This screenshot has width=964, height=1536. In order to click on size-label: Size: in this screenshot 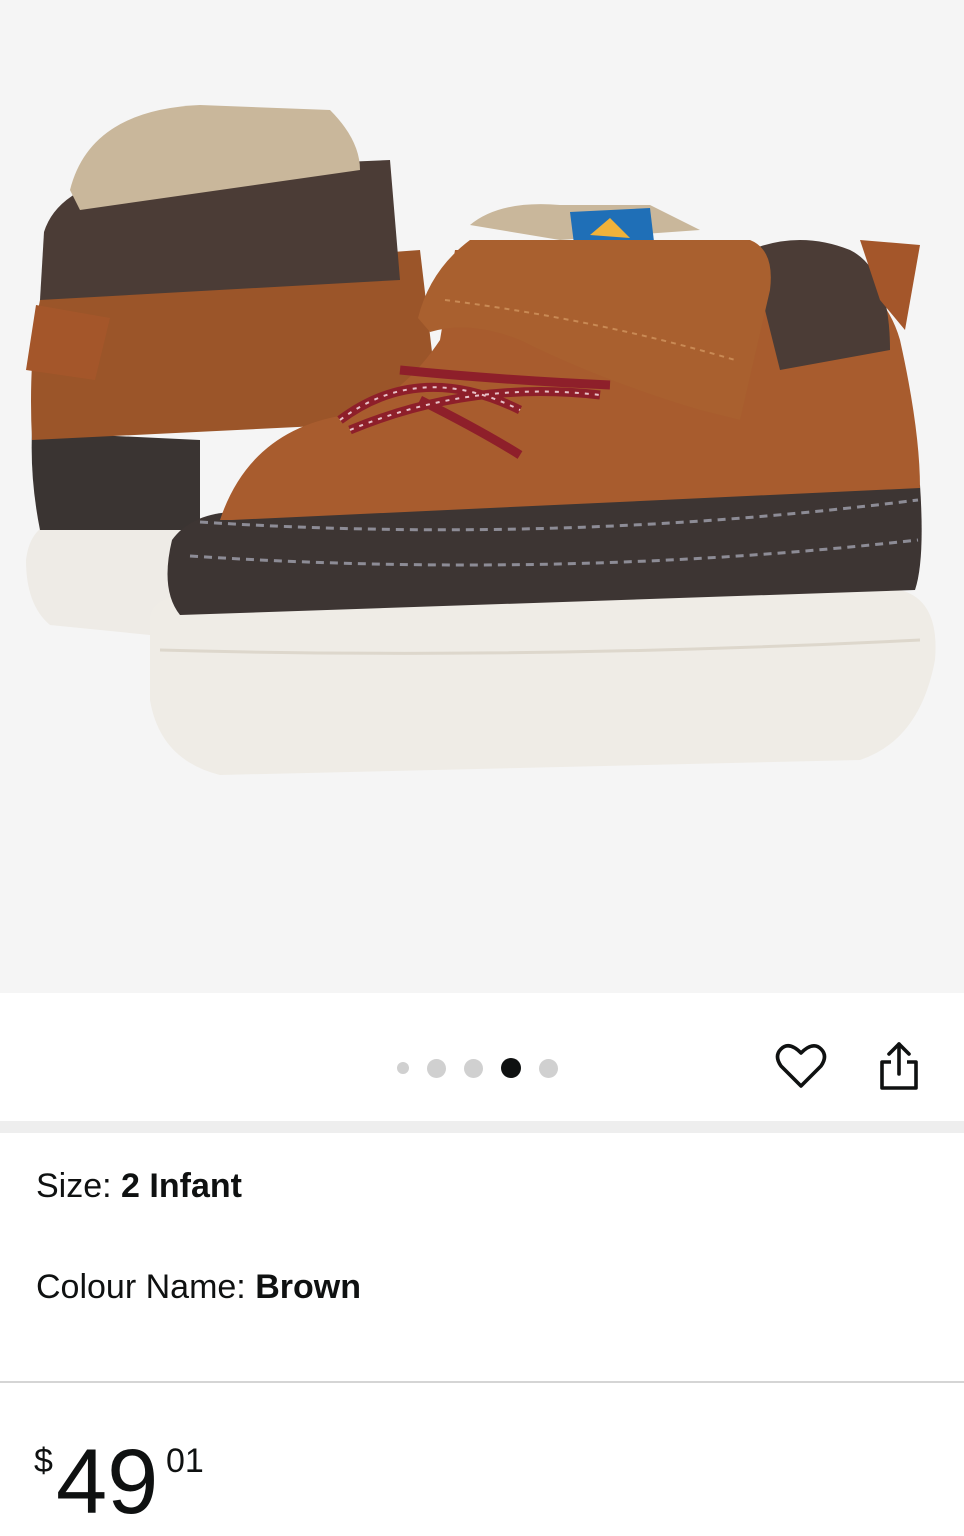, I will do `click(79, 1186)`.